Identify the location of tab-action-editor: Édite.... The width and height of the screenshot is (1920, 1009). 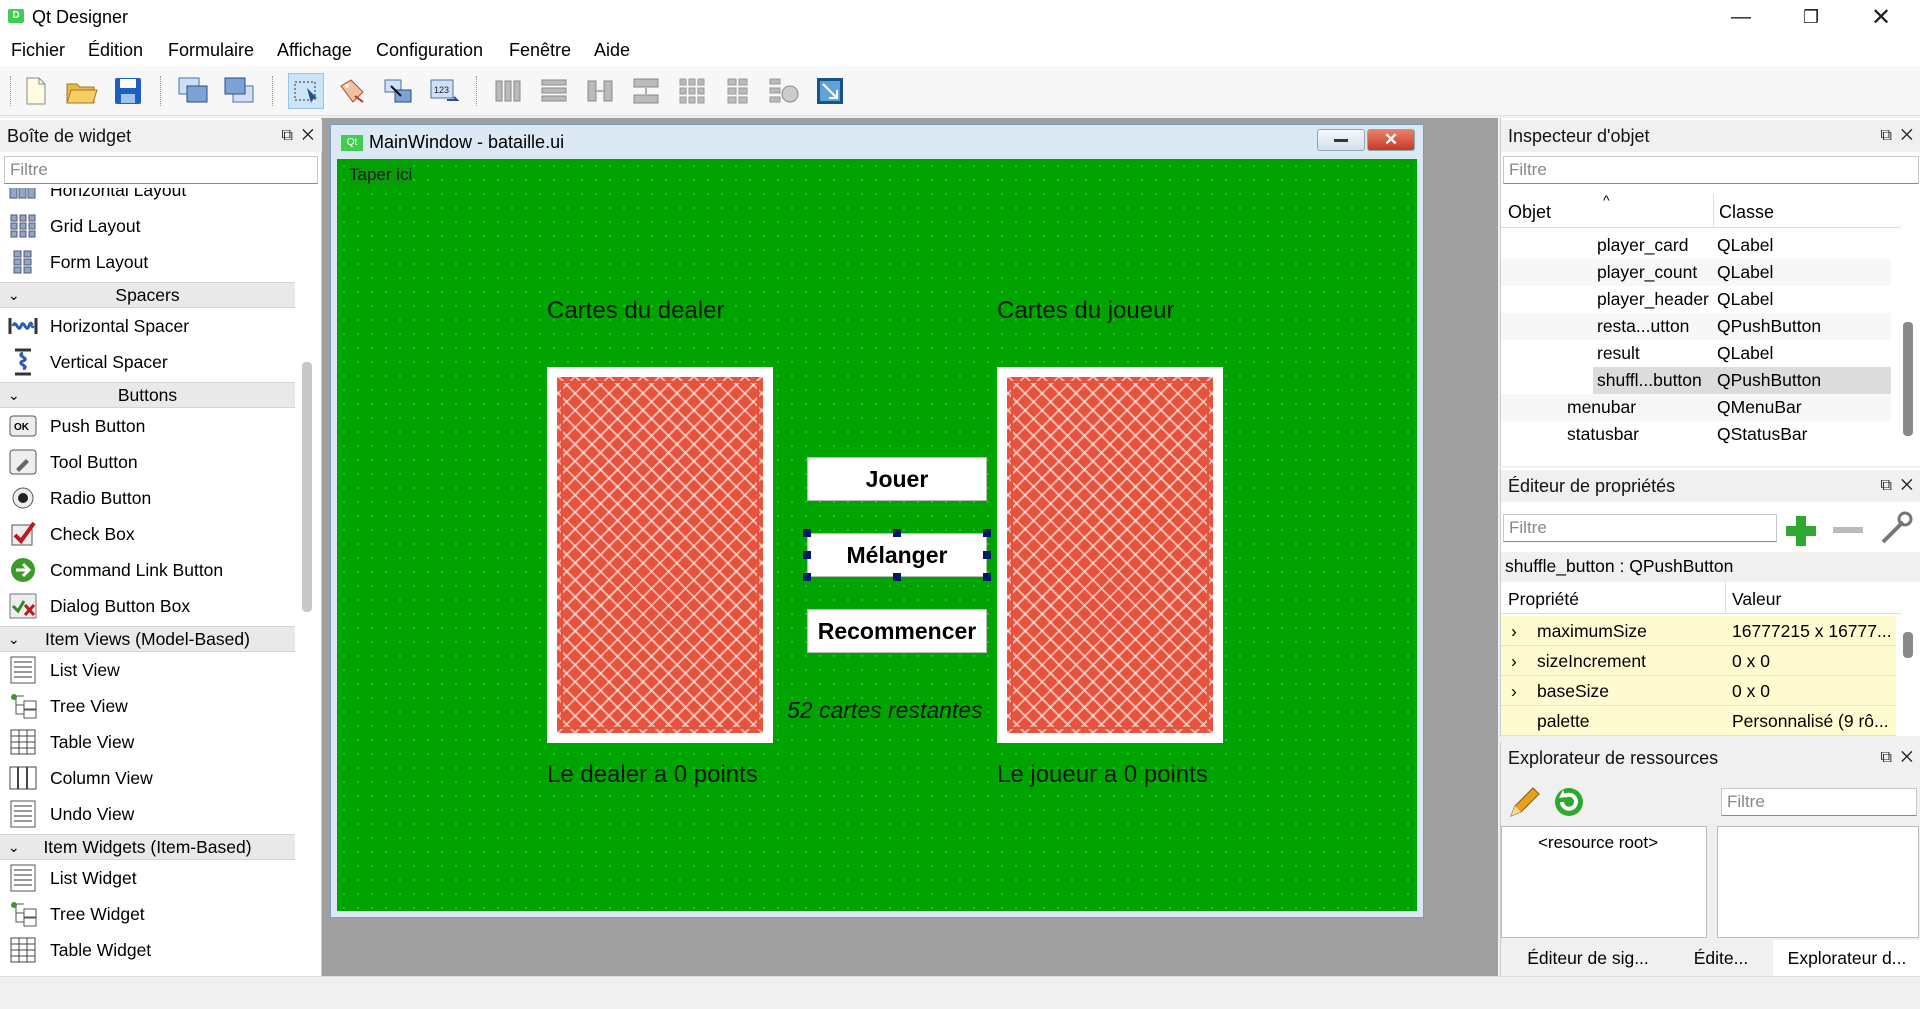
(1721, 958).